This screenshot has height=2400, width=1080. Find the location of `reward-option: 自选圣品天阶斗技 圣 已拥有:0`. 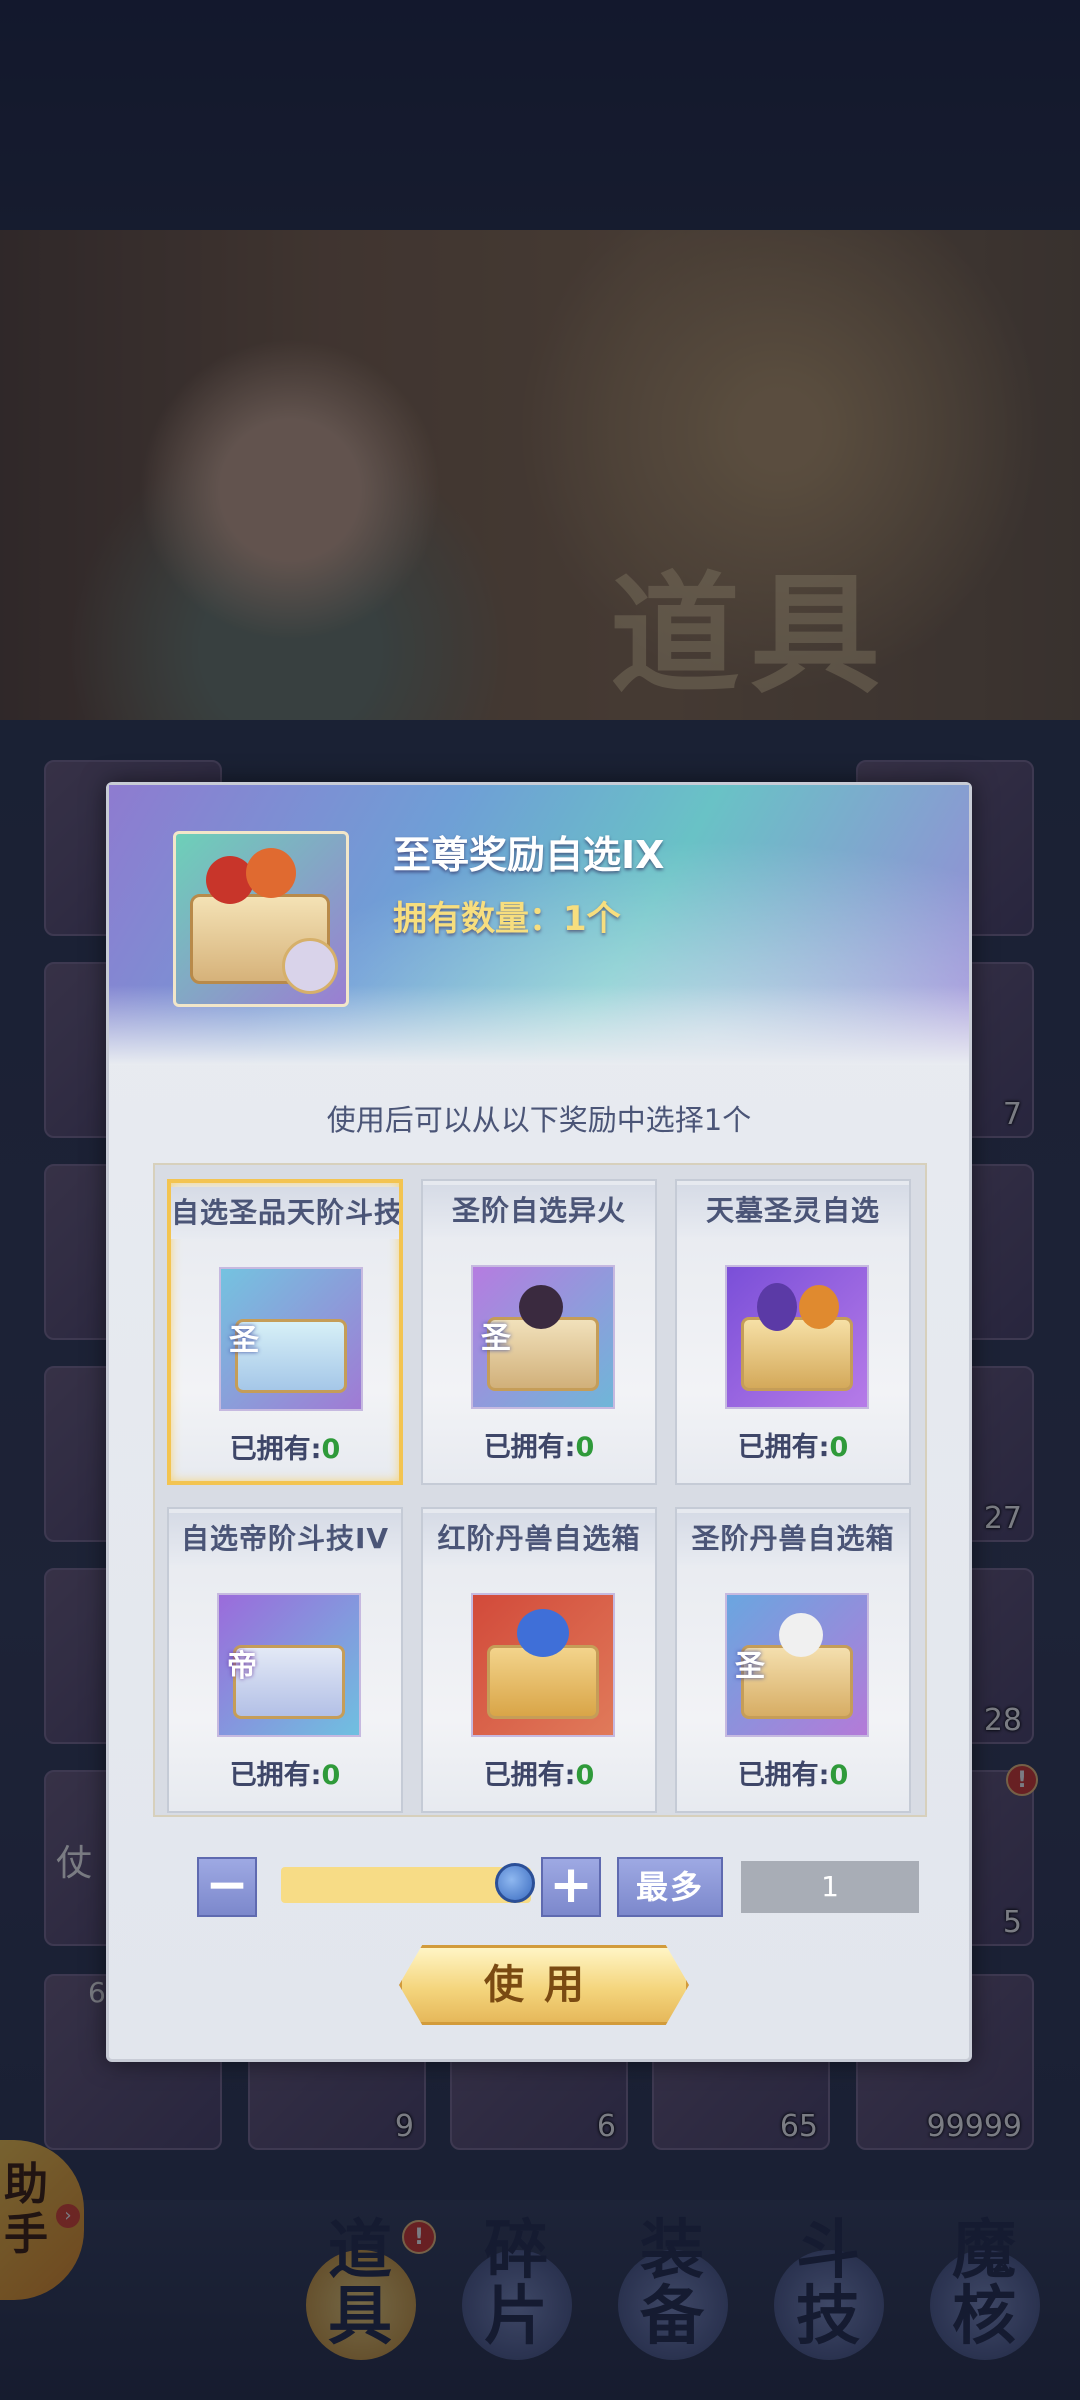

reward-option: 自选圣品天阶斗技 圣 已拥有:0 is located at coordinates (285, 1332).